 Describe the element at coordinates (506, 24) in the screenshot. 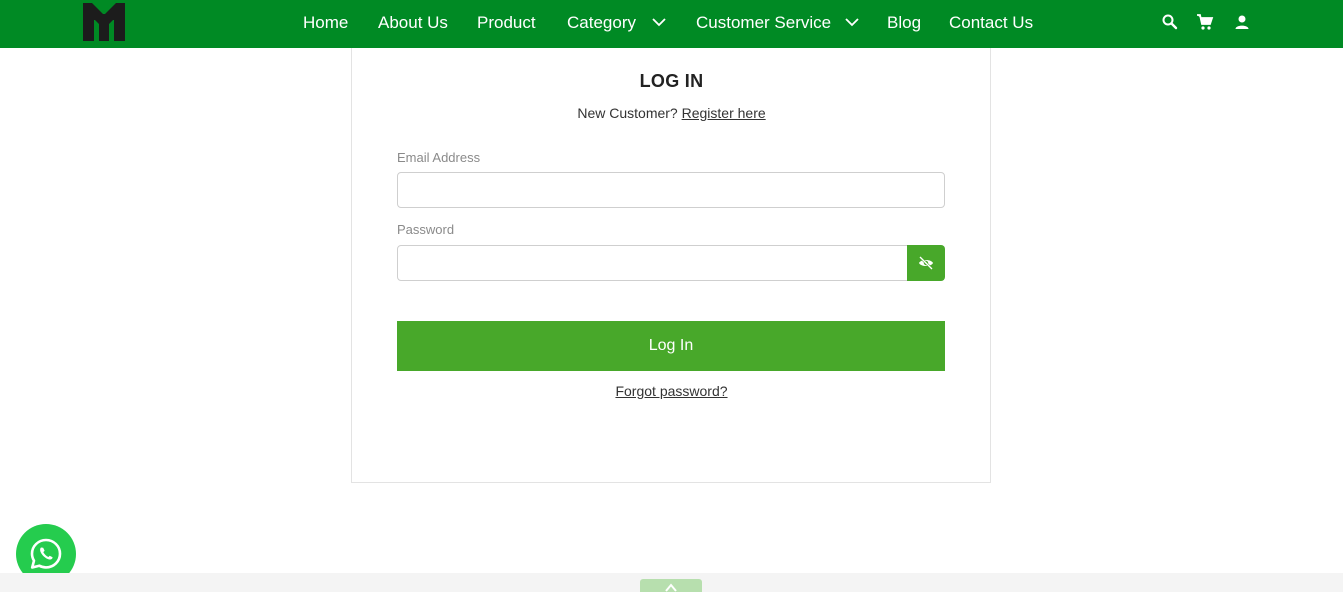

I see `nav-product: Product` at that location.